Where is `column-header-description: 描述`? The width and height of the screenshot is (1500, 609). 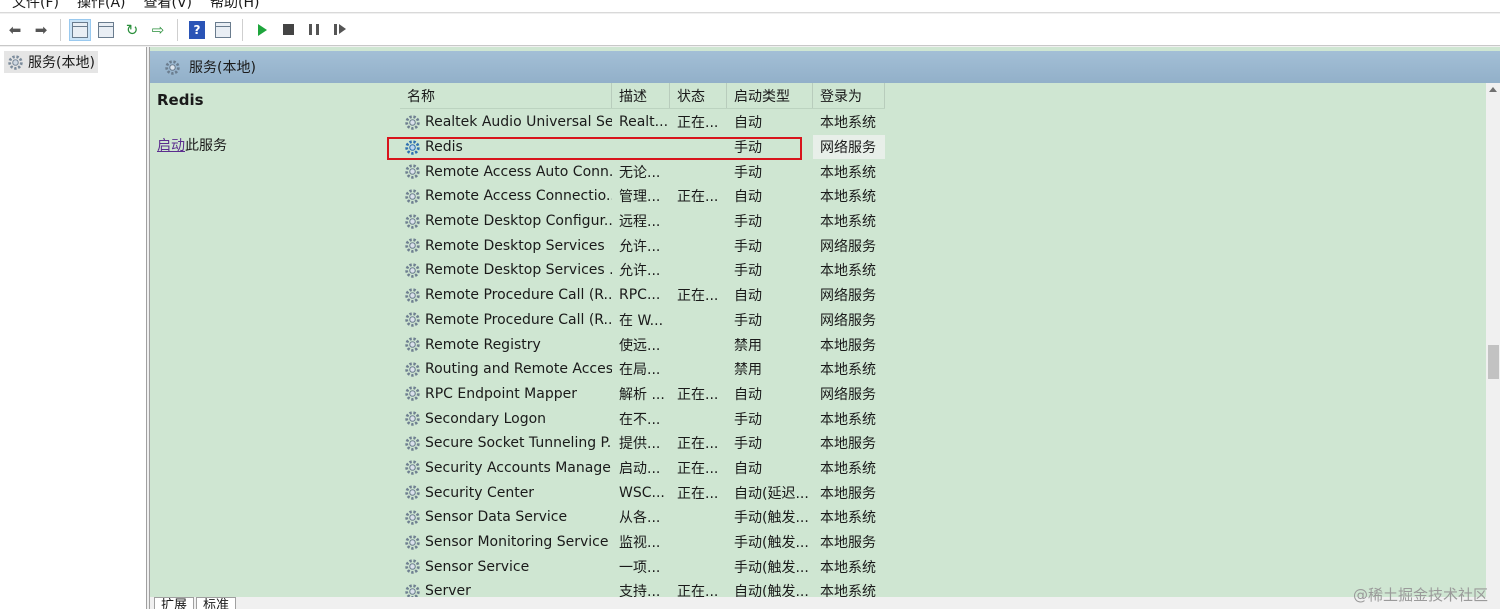
column-header-description: 描述 is located at coordinates (641, 95).